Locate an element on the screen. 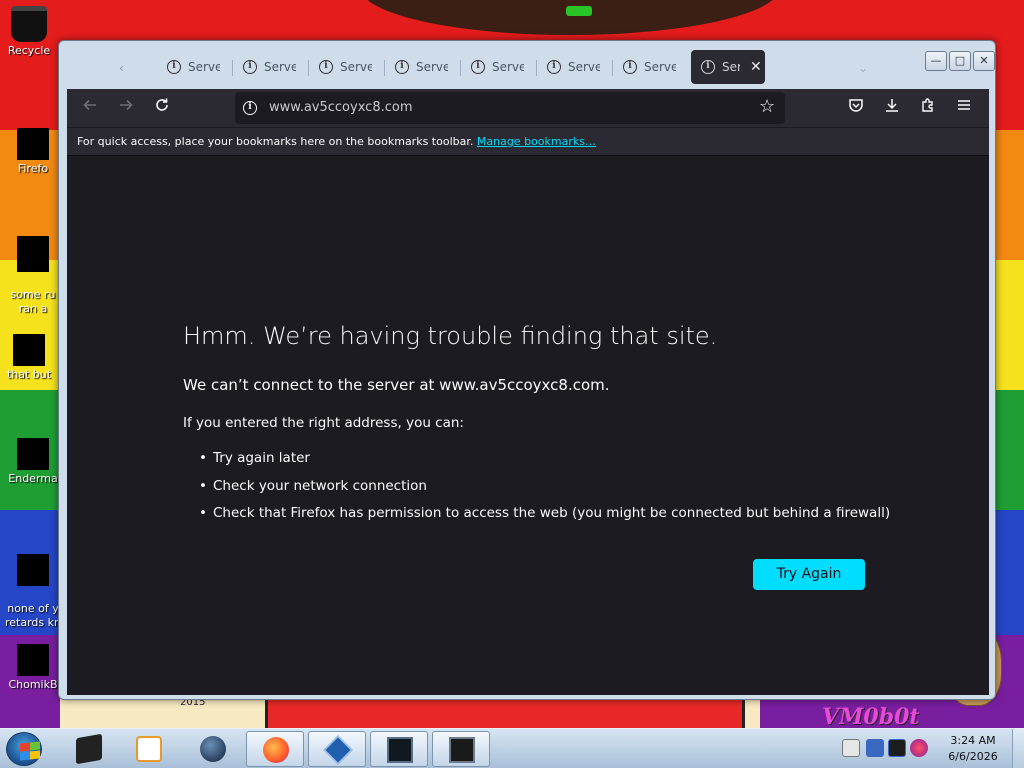 Image resolution: width=1024 pixels, height=768 pixels. arrow-left-icon is located at coordinates (89, 105).